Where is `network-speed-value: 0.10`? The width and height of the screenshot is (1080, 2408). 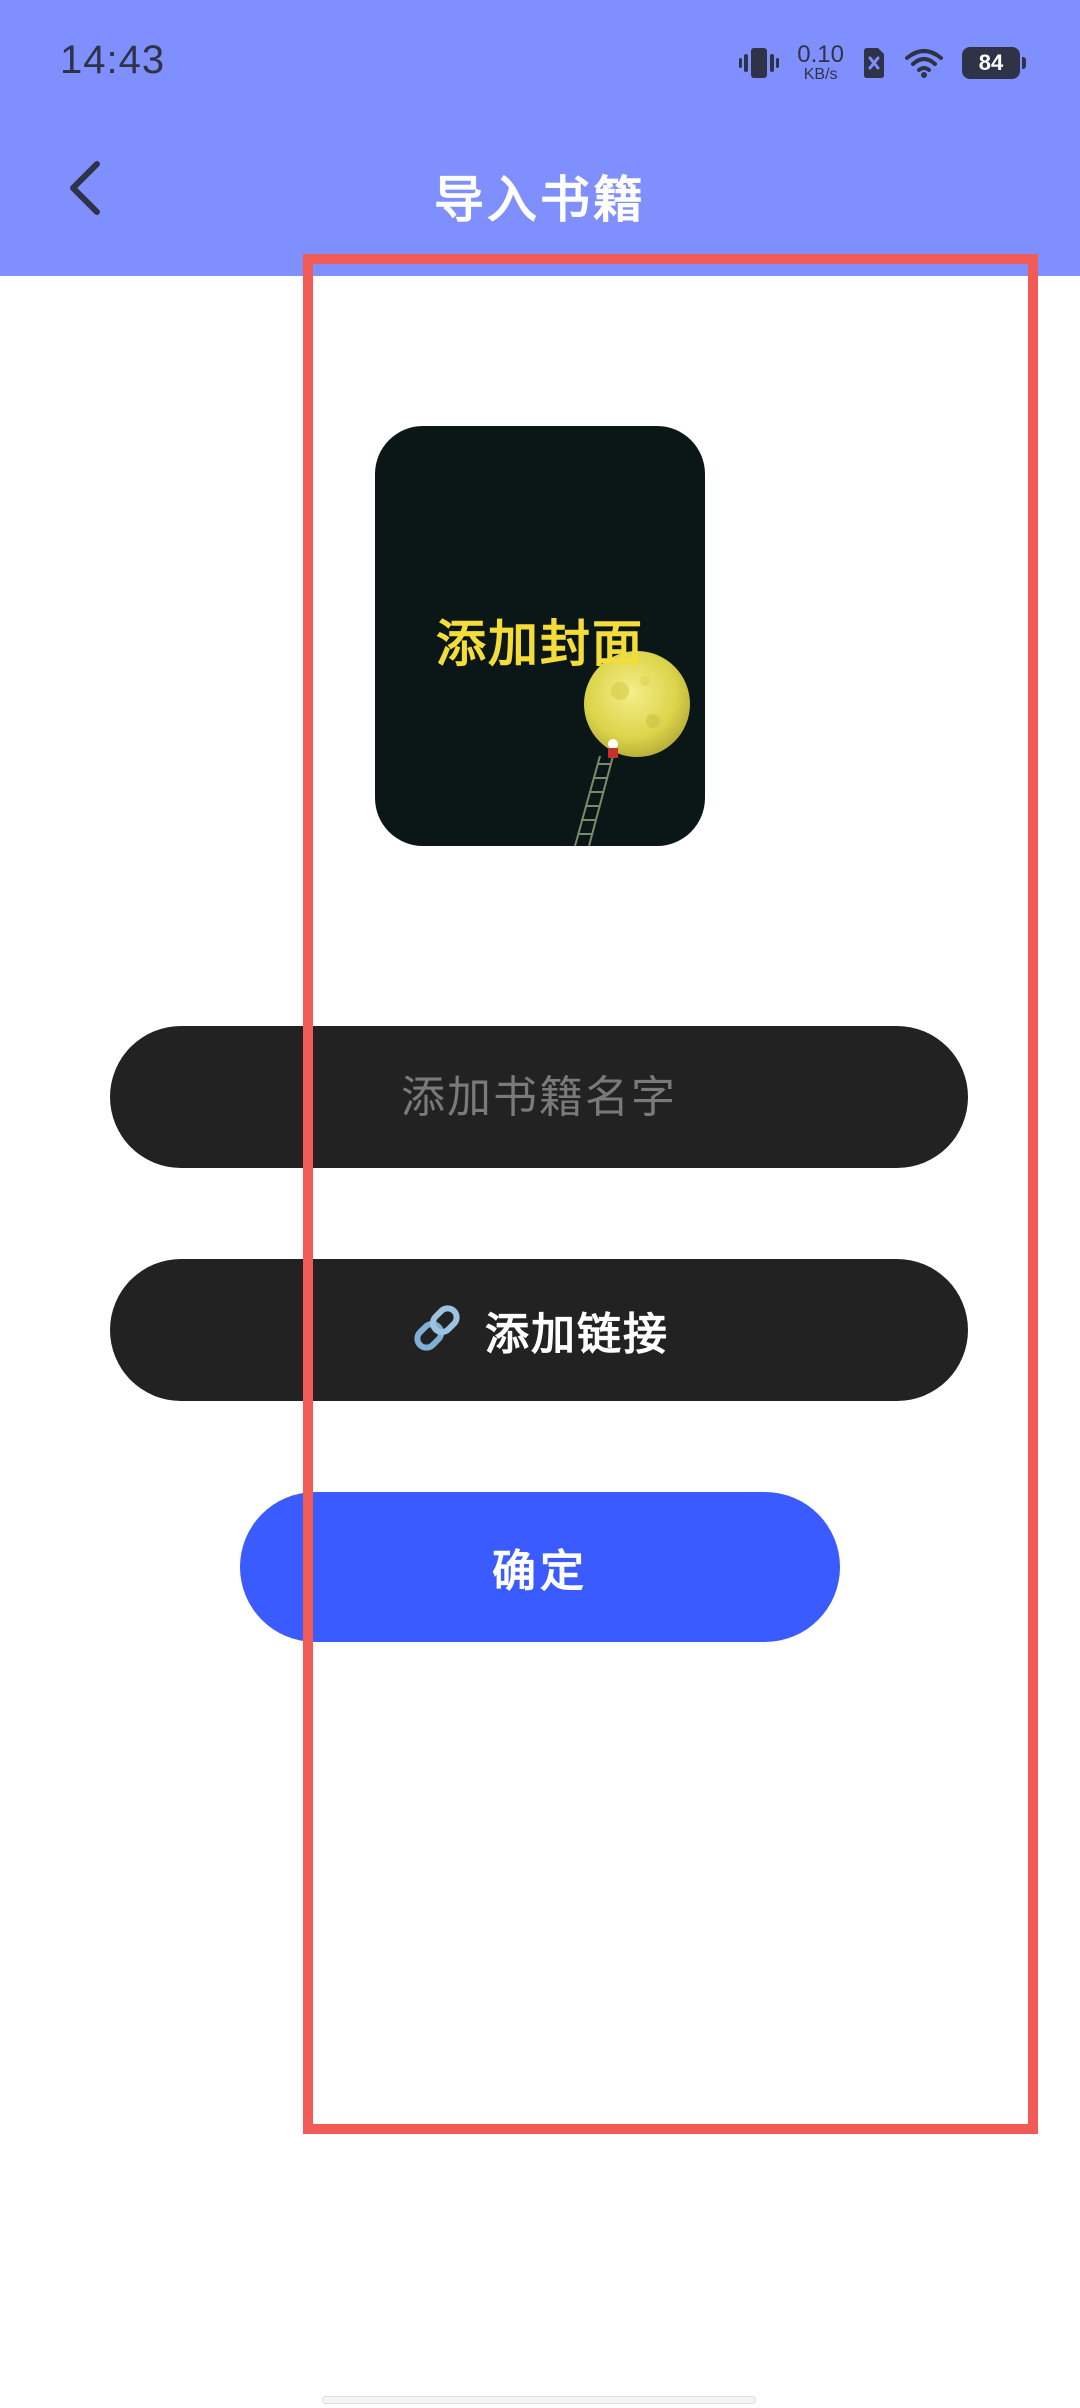
network-speed-value: 0.10 is located at coordinates (820, 54).